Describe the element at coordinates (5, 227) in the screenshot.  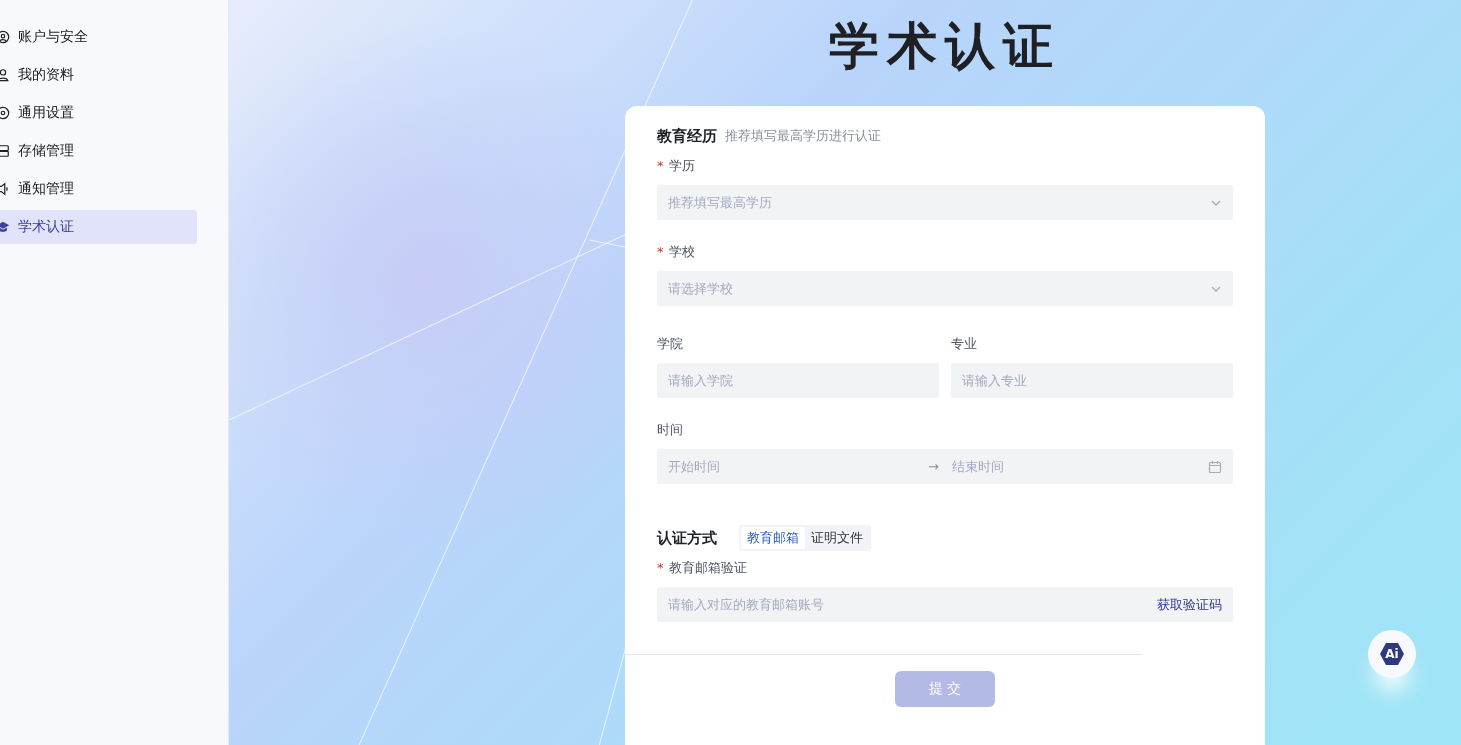
I see `graduation-cap-icon` at that location.